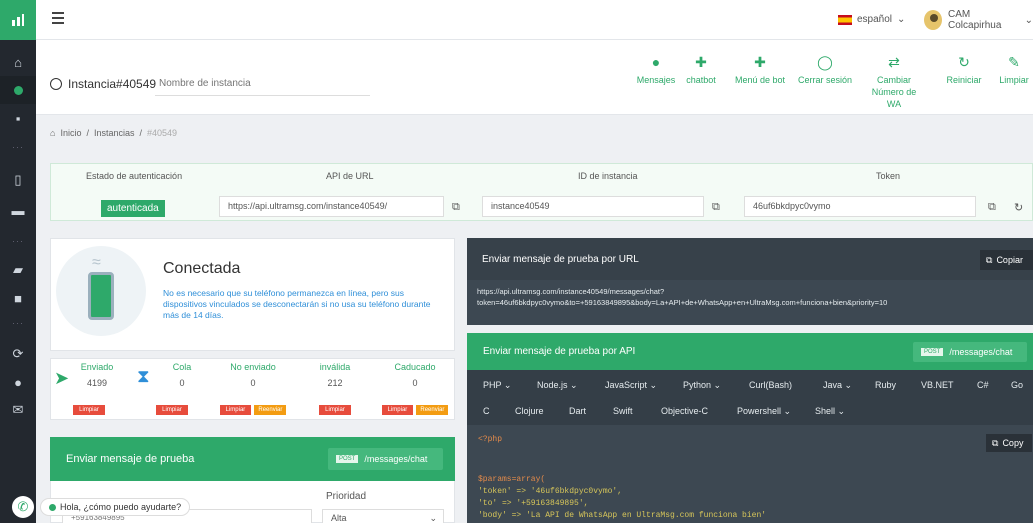 This screenshot has height=523, width=1033. I want to click on tab-csharp: C#, so click(983, 385).